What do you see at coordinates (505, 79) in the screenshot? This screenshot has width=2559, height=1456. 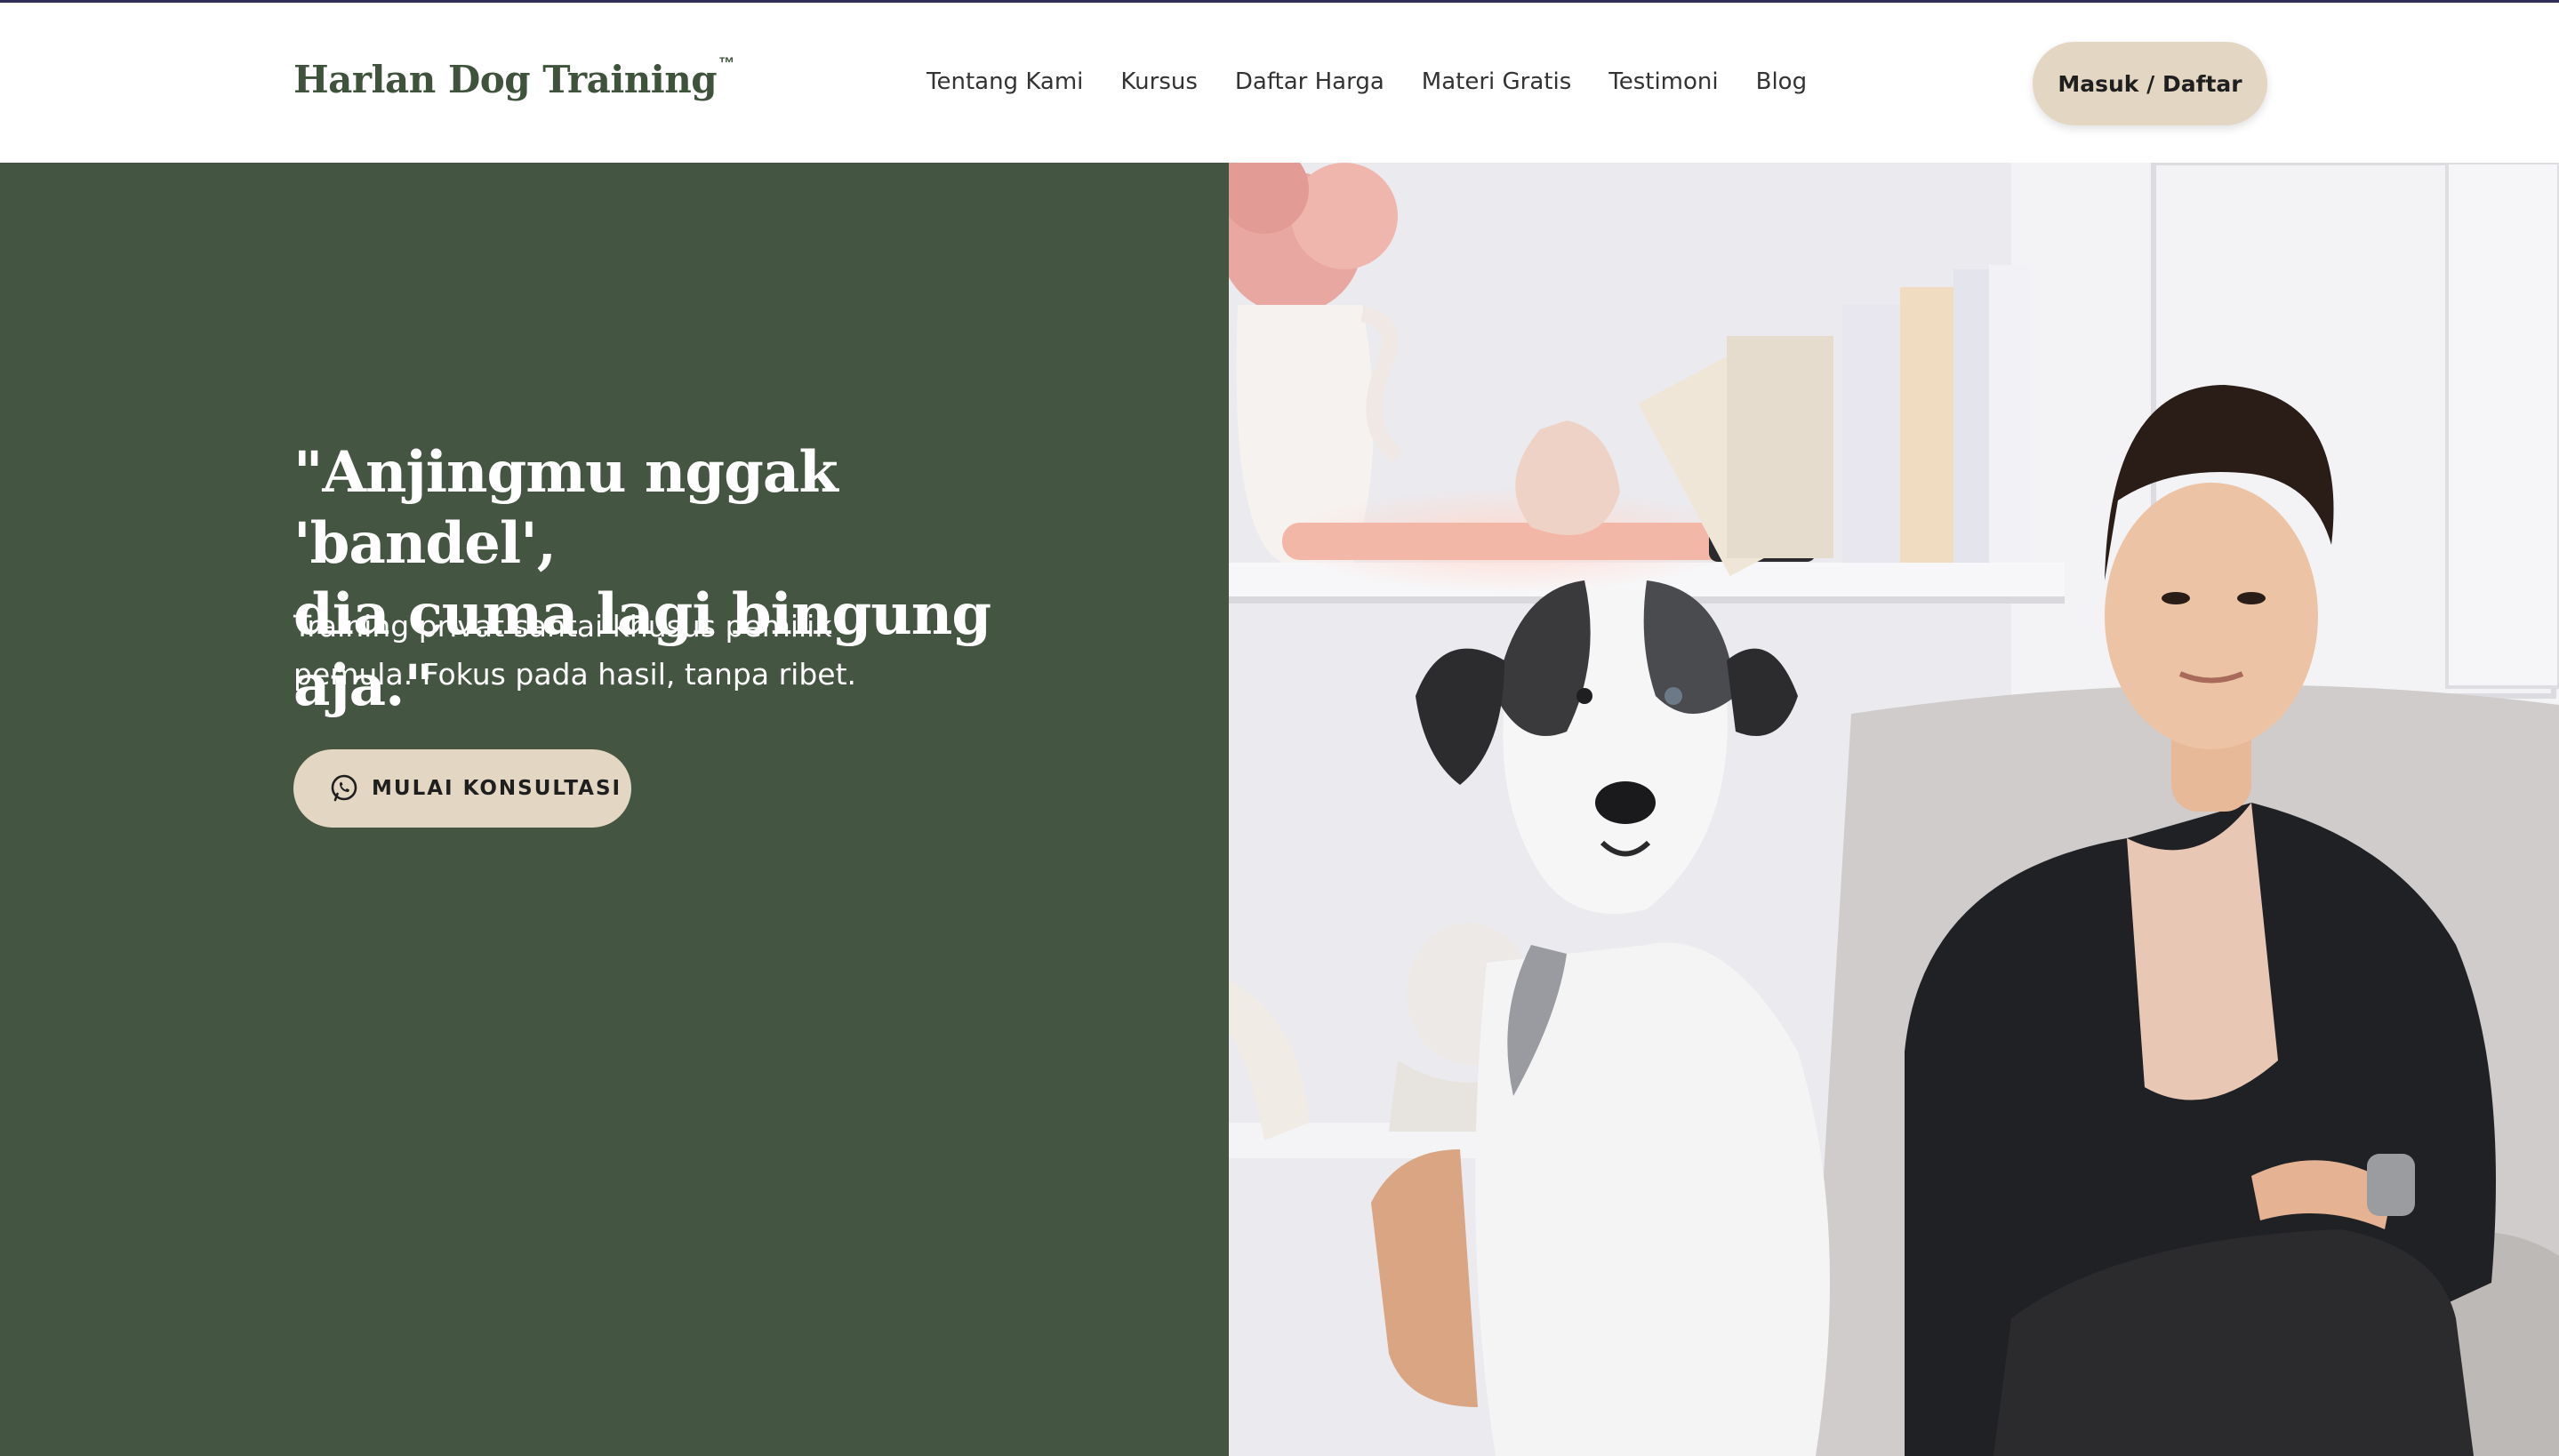 I see `brand-name: Harlan Dog Training` at bounding box center [505, 79].